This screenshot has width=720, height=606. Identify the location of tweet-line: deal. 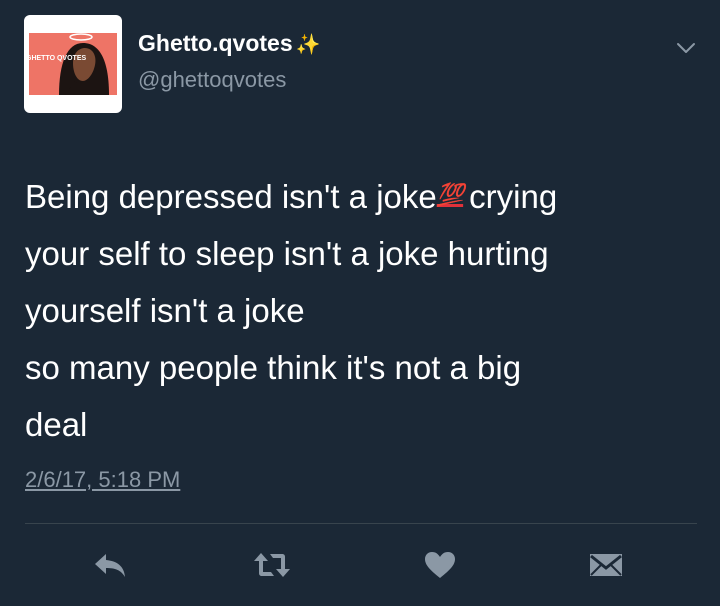
(56, 424).